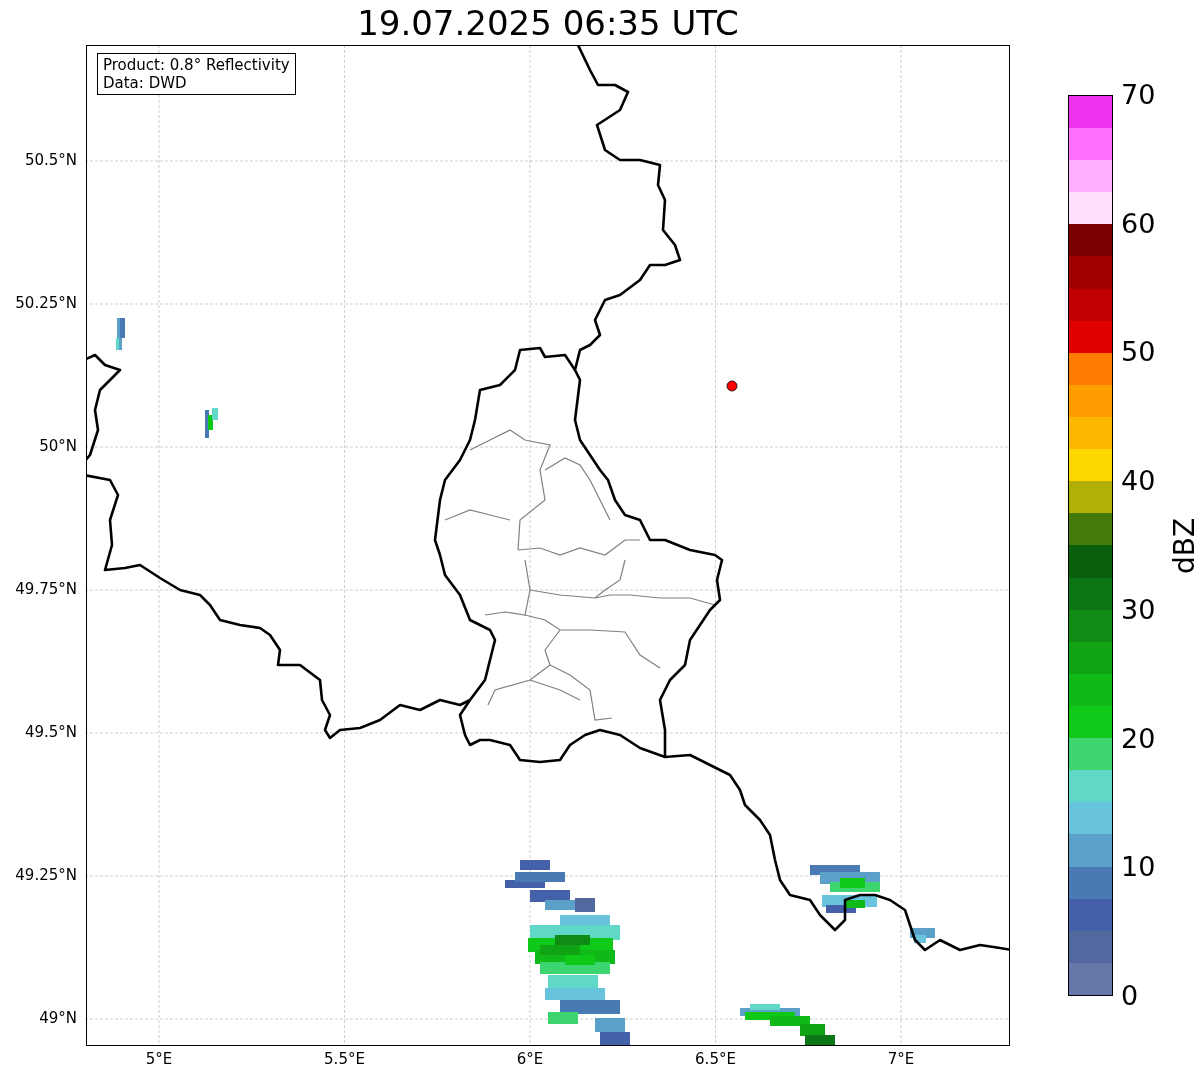  I want to click on chart-title: 19.07.2025 06:35 UTC, so click(548, 22).